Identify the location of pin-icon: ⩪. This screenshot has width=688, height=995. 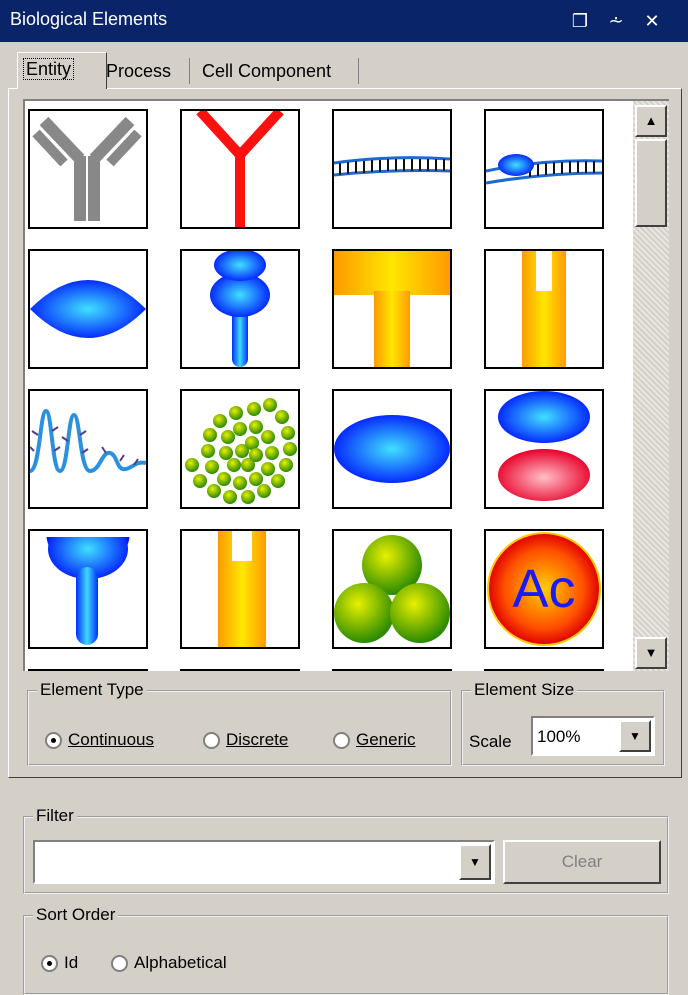
(616, 21).